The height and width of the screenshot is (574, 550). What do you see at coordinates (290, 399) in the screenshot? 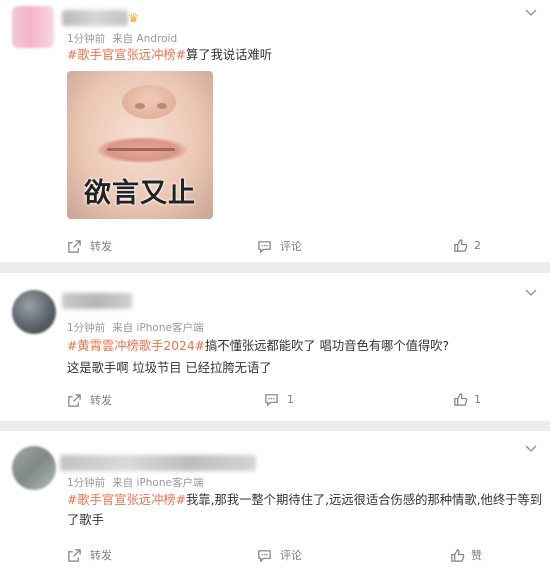
I see `comment-count: 1` at bounding box center [290, 399].